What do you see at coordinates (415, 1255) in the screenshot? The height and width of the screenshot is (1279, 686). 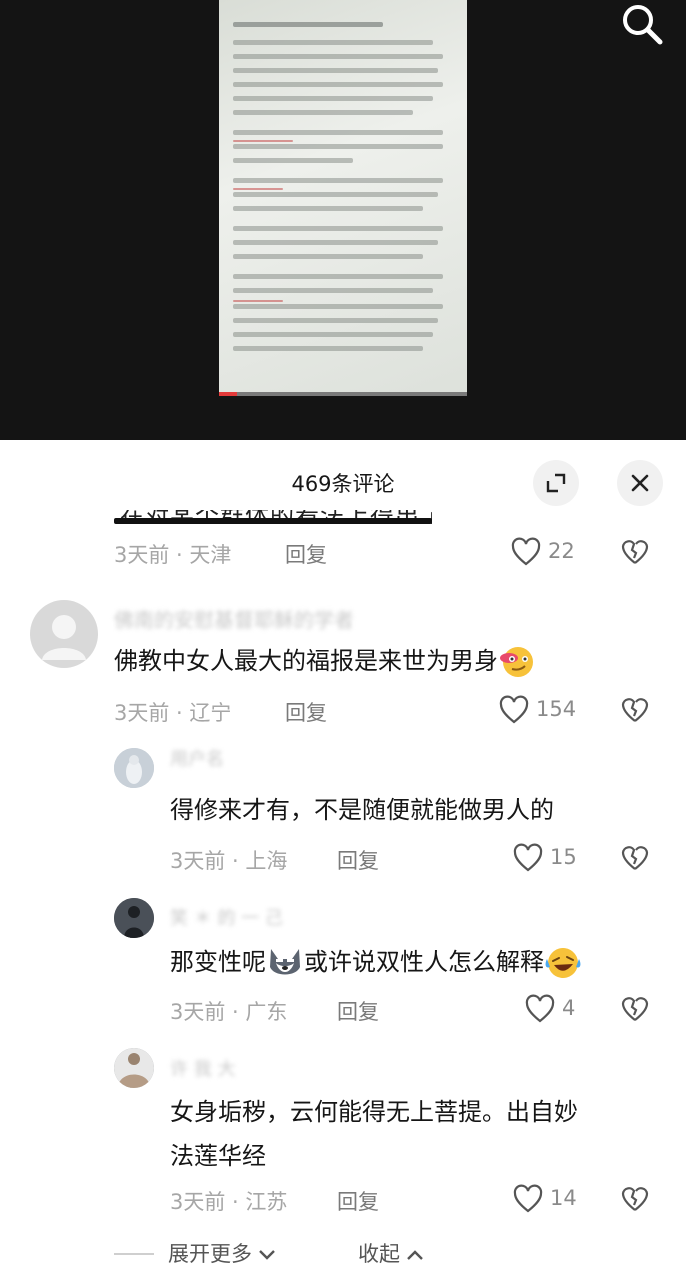 I see `chevron-up-icon` at bounding box center [415, 1255].